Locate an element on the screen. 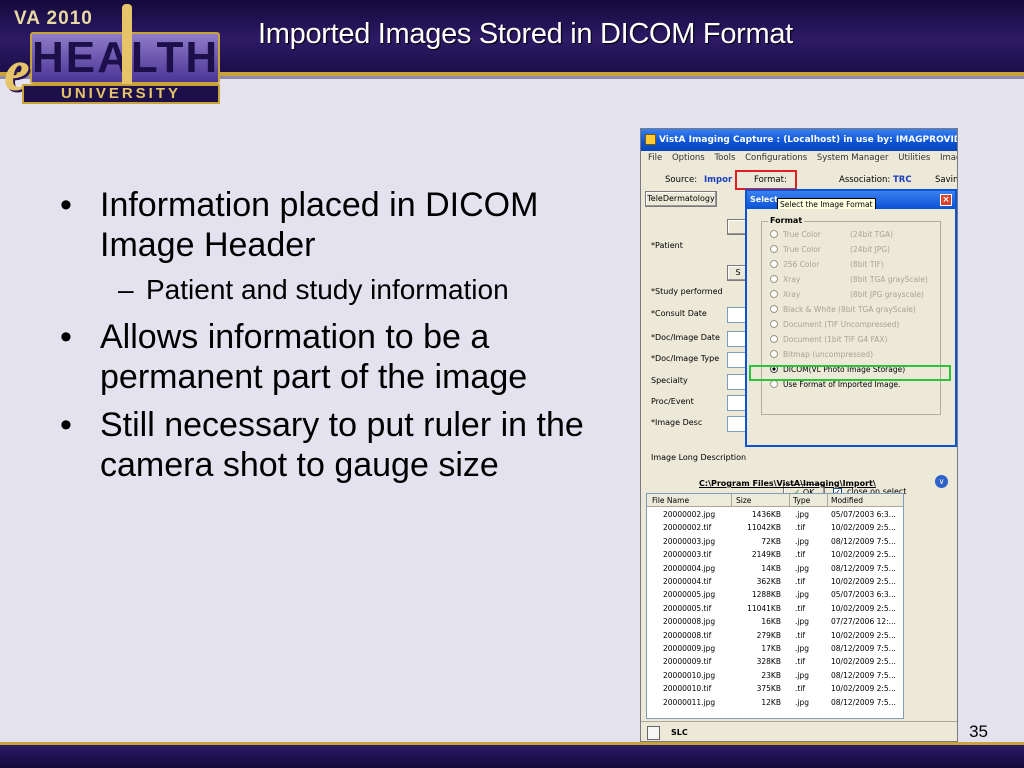 This screenshot has height=768, width=1024. format-option: Document (1bit TIF G4 FAX) is located at coordinates (855, 340).